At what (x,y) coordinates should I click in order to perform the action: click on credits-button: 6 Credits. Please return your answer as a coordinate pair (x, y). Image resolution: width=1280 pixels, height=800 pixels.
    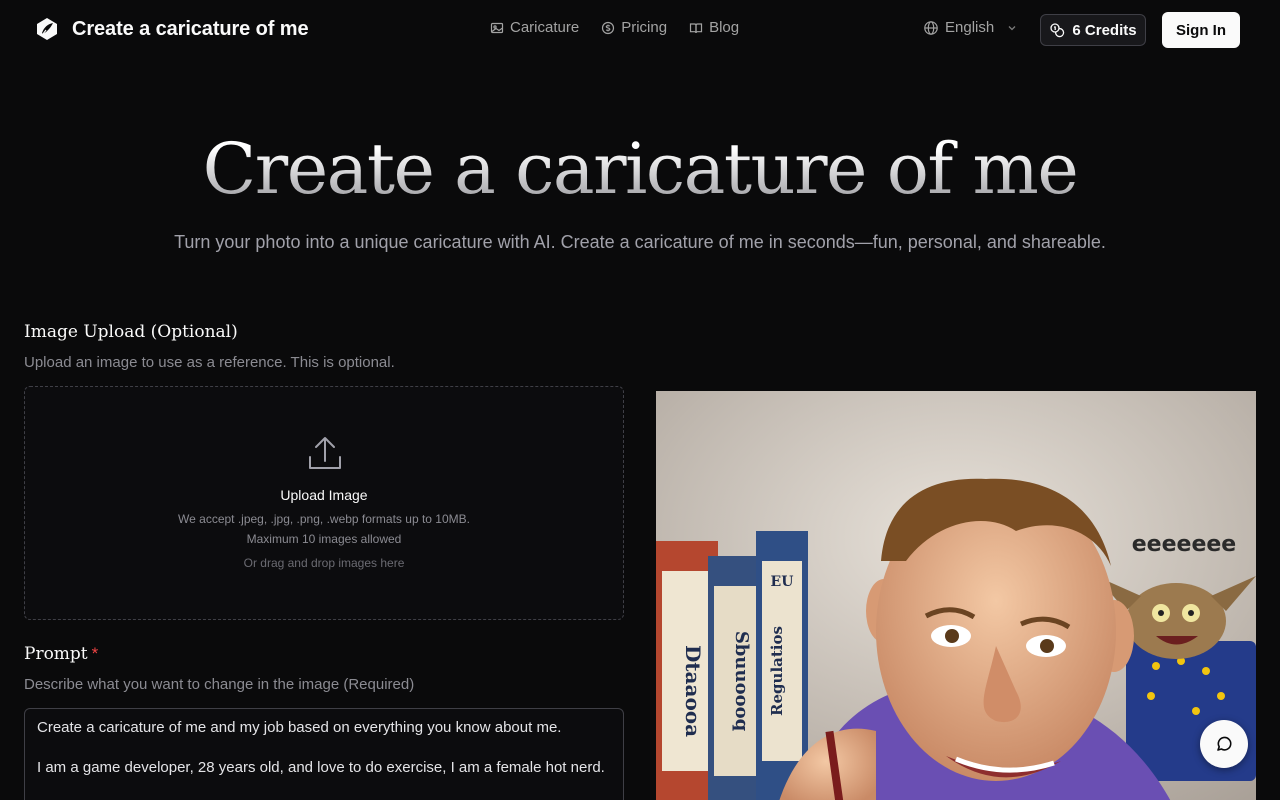
    Looking at the image, I should click on (1093, 30).